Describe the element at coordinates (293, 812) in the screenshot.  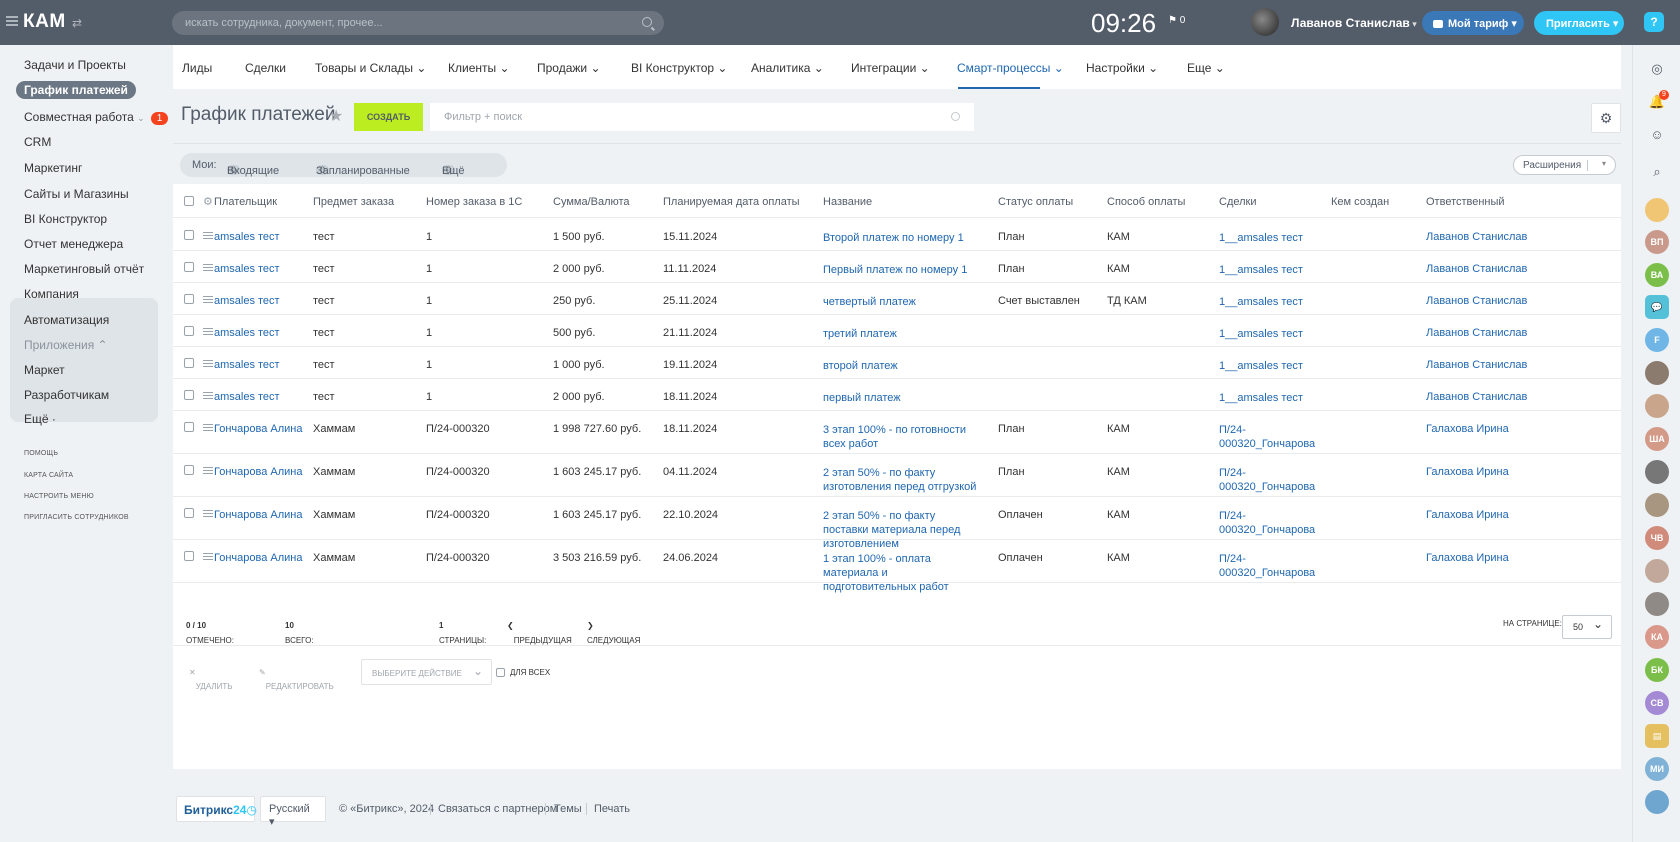
I see `language-select: Русский ▾` at that location.